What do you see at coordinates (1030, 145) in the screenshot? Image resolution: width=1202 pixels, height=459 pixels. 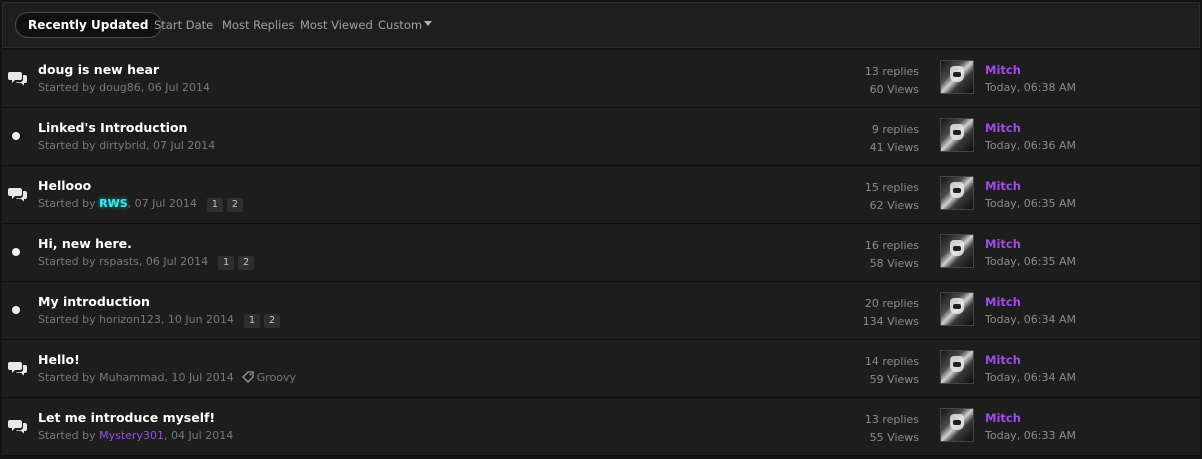 I see `last-post-time: Today, 06:36 AM` at bounding box center [1030, 145].